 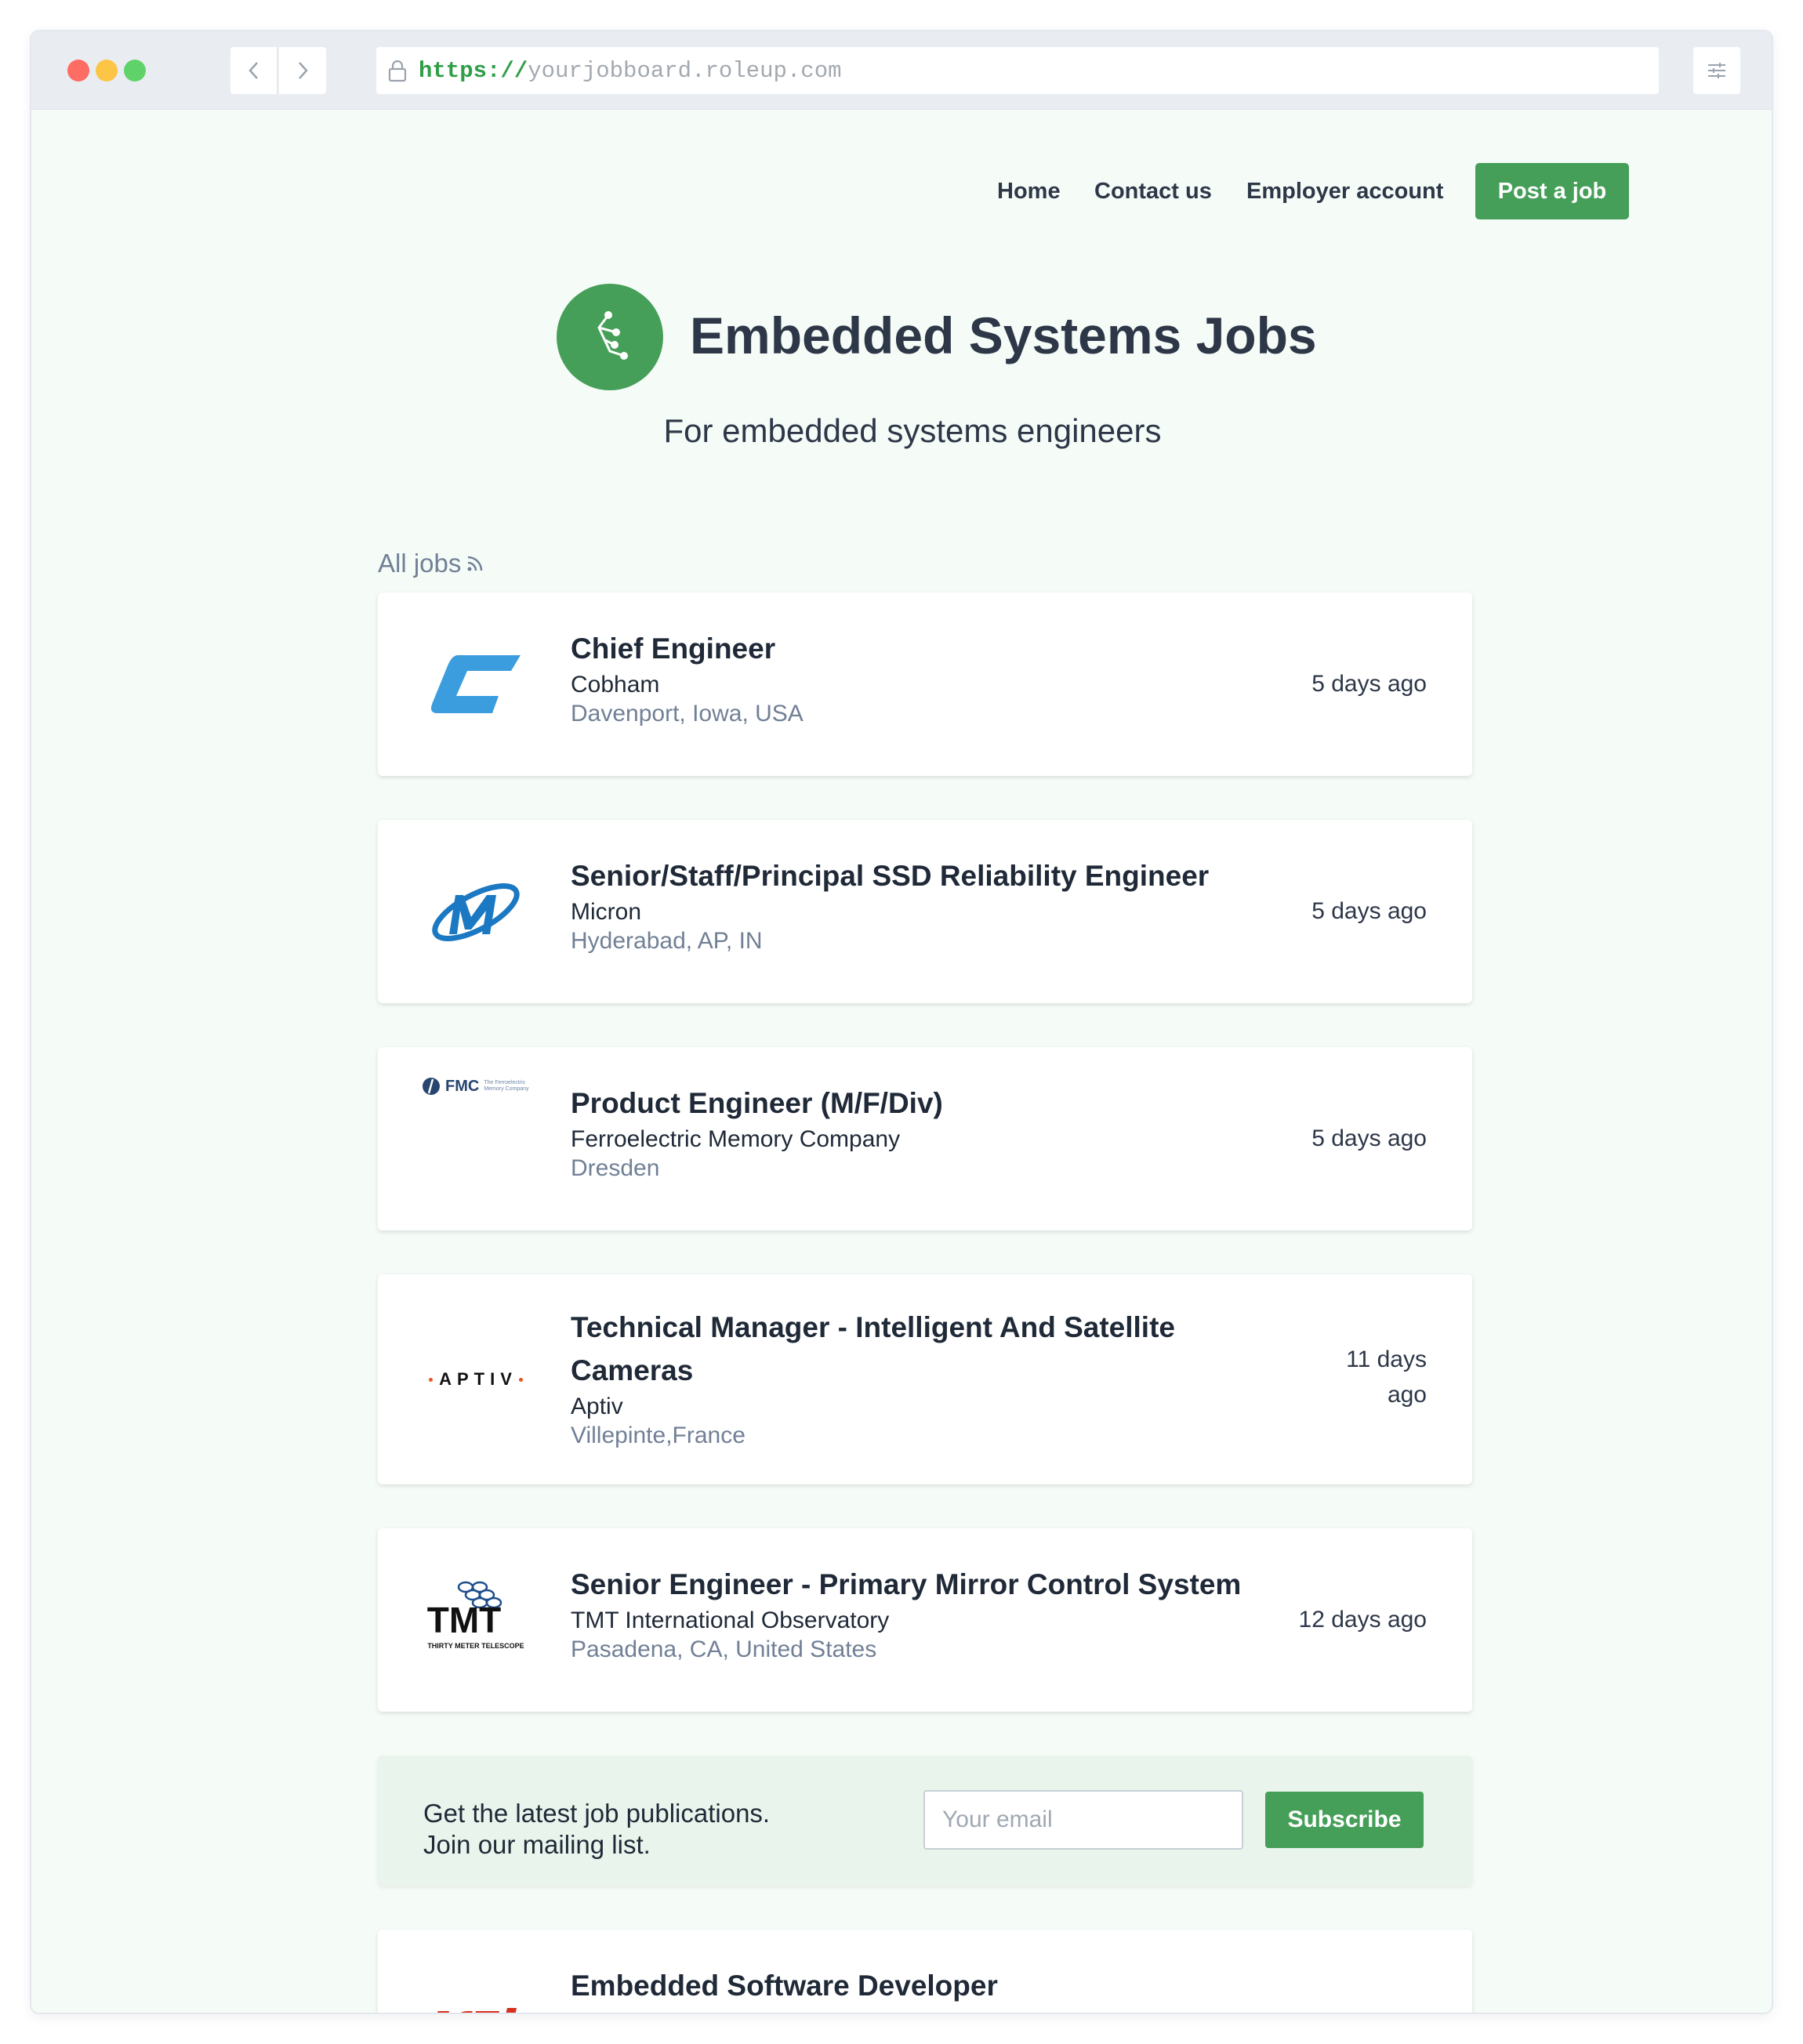 What do you see at coordinates (1003, 335) in the screenshot?
I see `site-title: Embedded Systems Jobs` at bounding box center [1003, 335].